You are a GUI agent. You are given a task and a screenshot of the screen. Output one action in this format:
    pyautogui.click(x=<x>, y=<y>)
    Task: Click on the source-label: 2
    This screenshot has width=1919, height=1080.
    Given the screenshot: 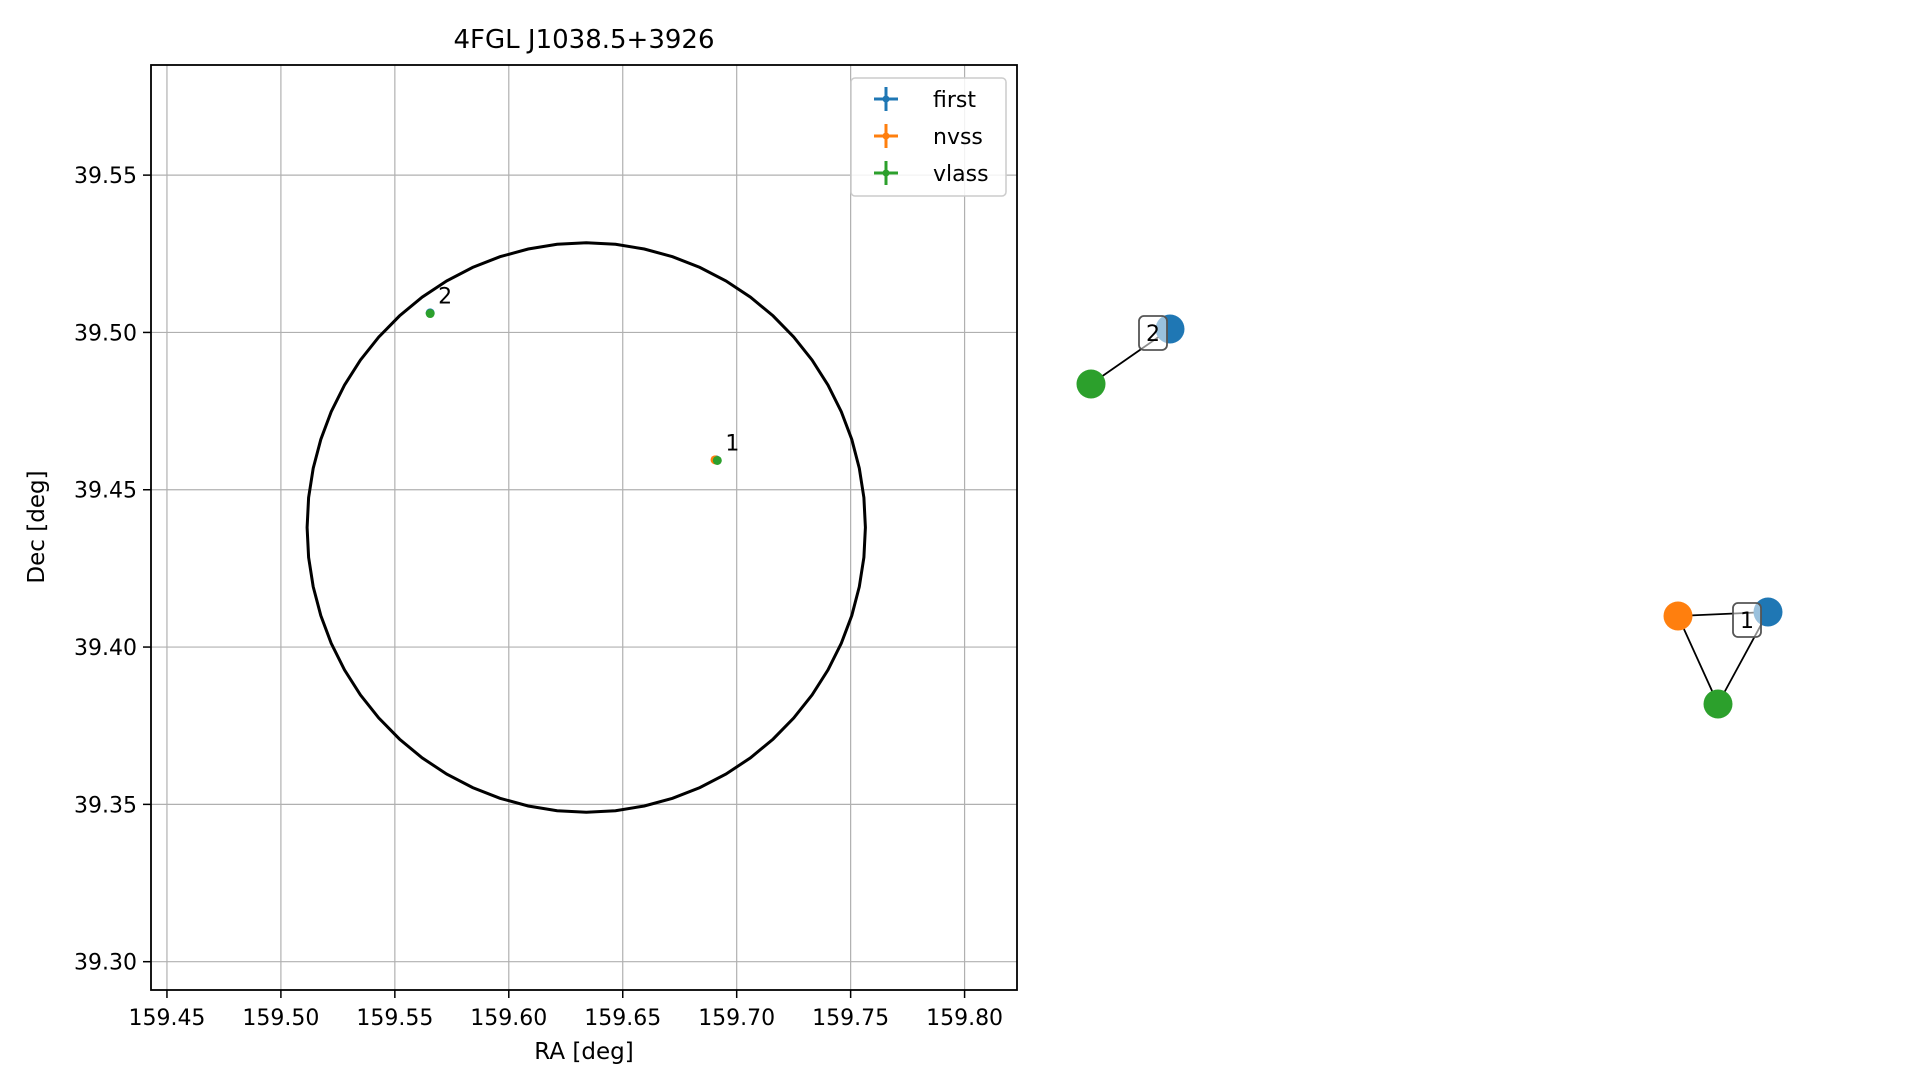 What is the action you would take?
    pyautogui.click(x=445, y=297)
    